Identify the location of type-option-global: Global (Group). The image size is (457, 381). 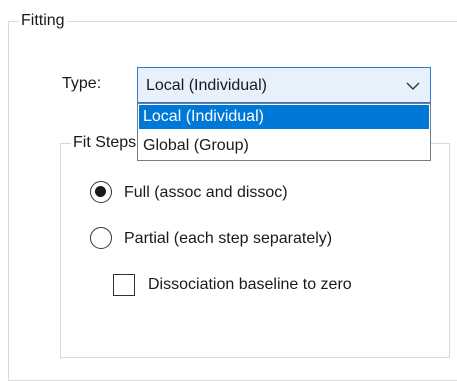
(284, 146).